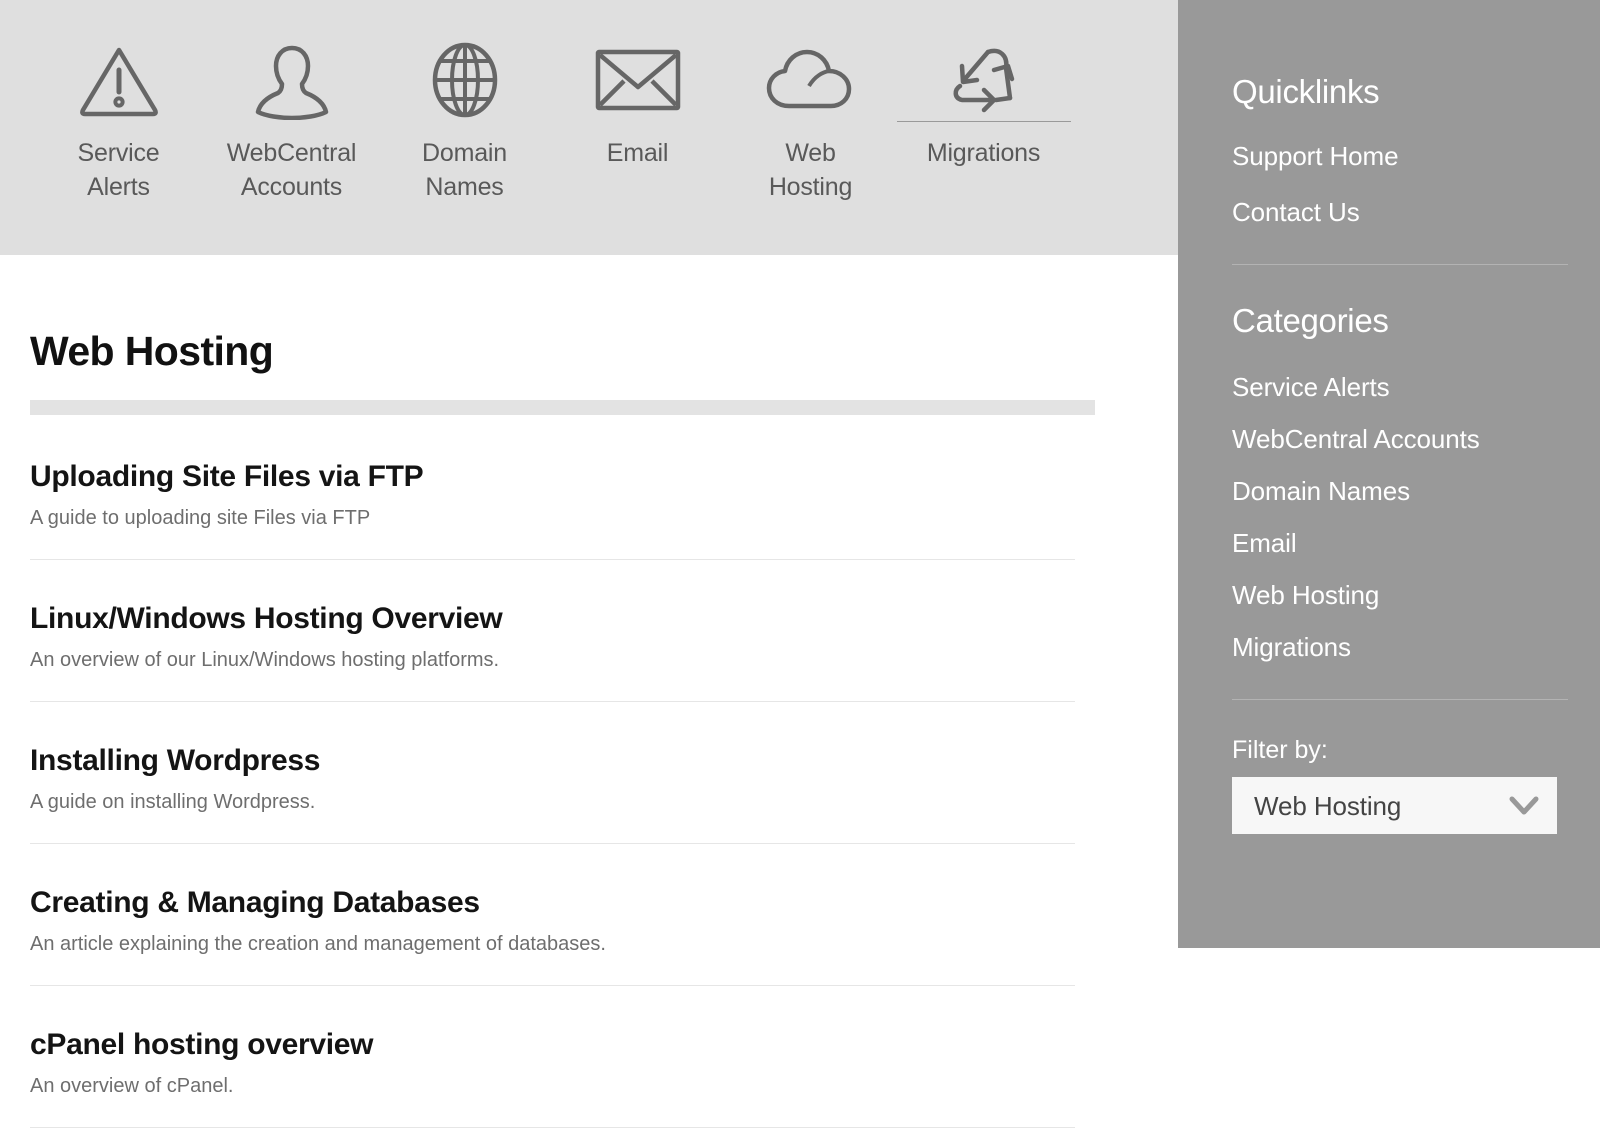 The image size is (1600, 1132). Describe the element at coordinates (983, 153) in the screenshot. I see `nav-item-label: Migrations` at that location.